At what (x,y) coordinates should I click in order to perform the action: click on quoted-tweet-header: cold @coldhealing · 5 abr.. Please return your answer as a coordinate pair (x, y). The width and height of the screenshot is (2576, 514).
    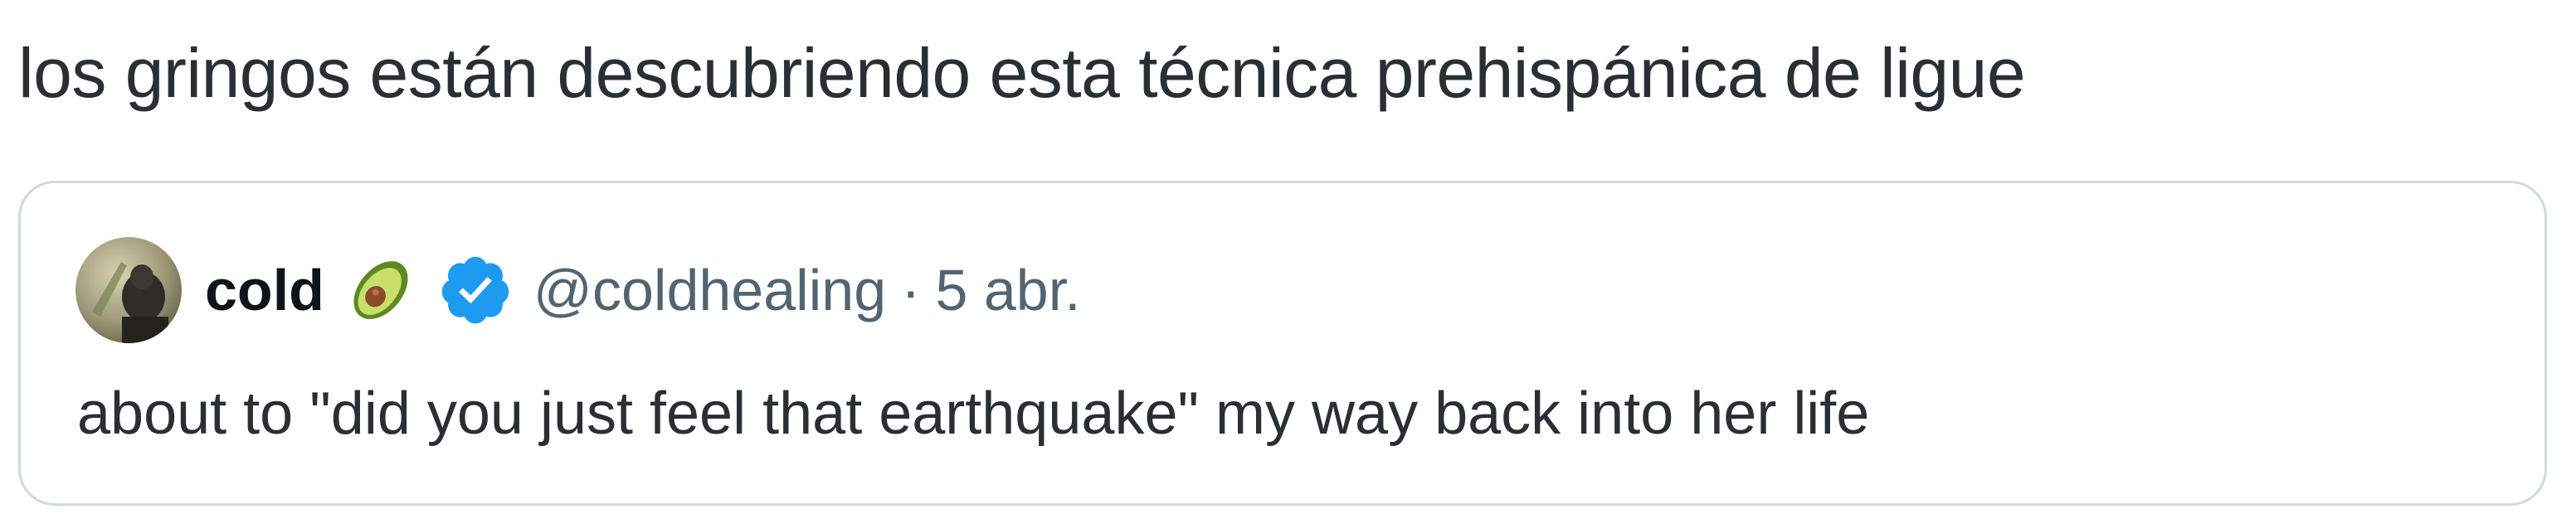
    Looking at the image, I should click on (578, 290).